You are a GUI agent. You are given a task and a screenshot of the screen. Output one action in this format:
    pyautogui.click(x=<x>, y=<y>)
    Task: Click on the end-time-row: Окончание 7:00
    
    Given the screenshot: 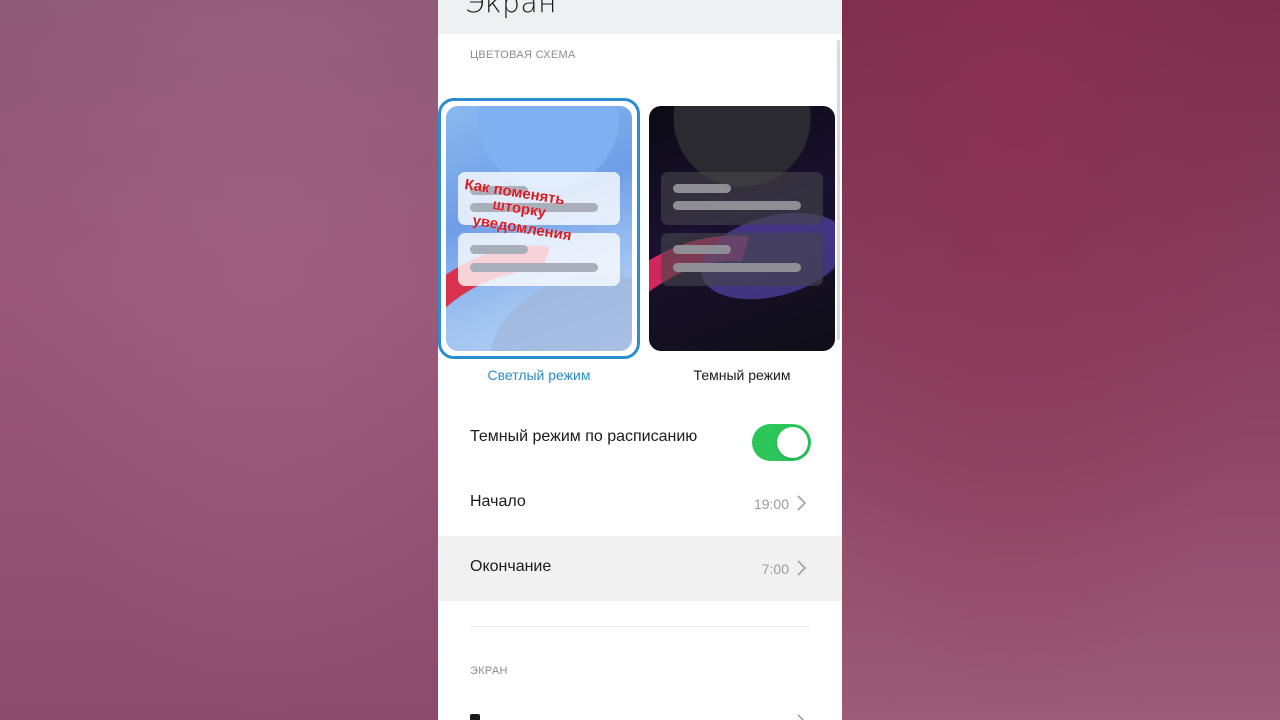 What is the action you would take?
    pyautogui.click(x=640, y=568)
    